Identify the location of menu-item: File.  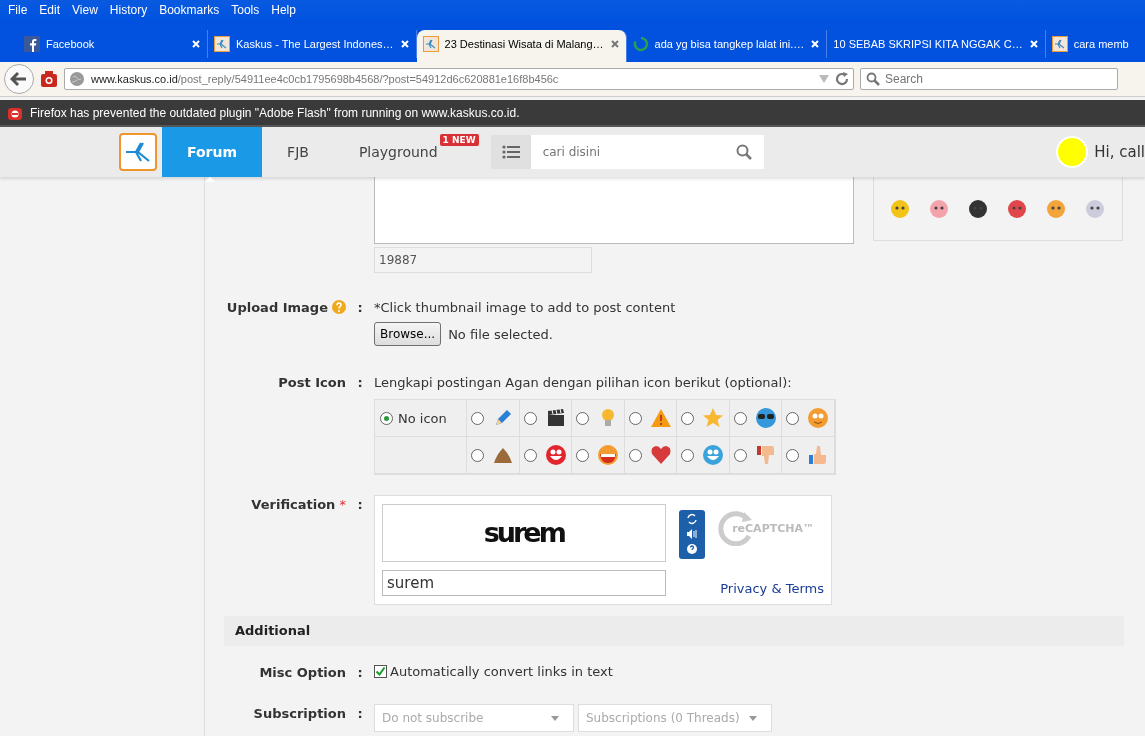
(18, 10).